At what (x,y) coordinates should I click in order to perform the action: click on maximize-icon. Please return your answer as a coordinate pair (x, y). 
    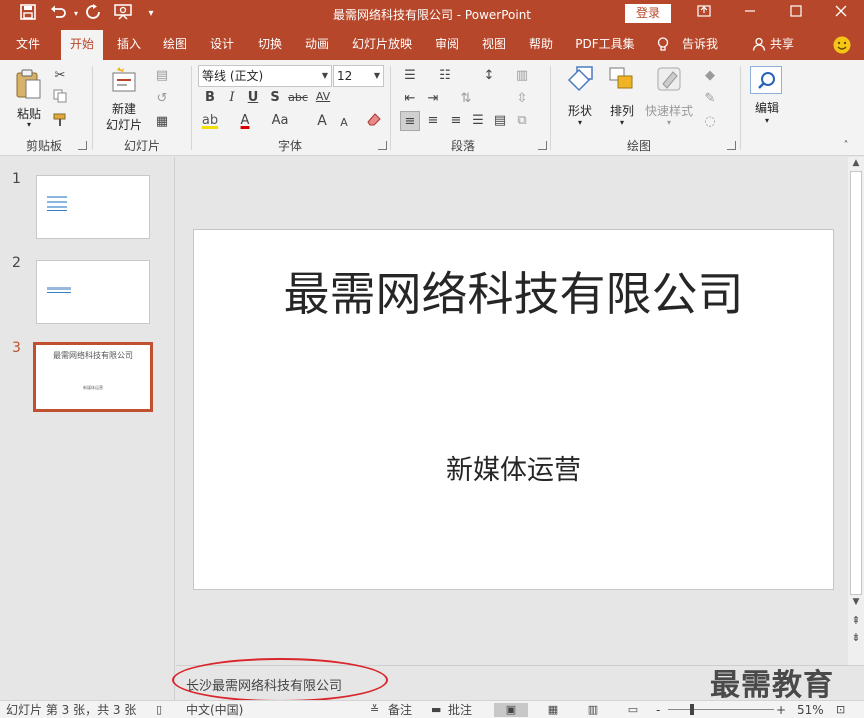
    Looking at the image, I should click on (796, 14).